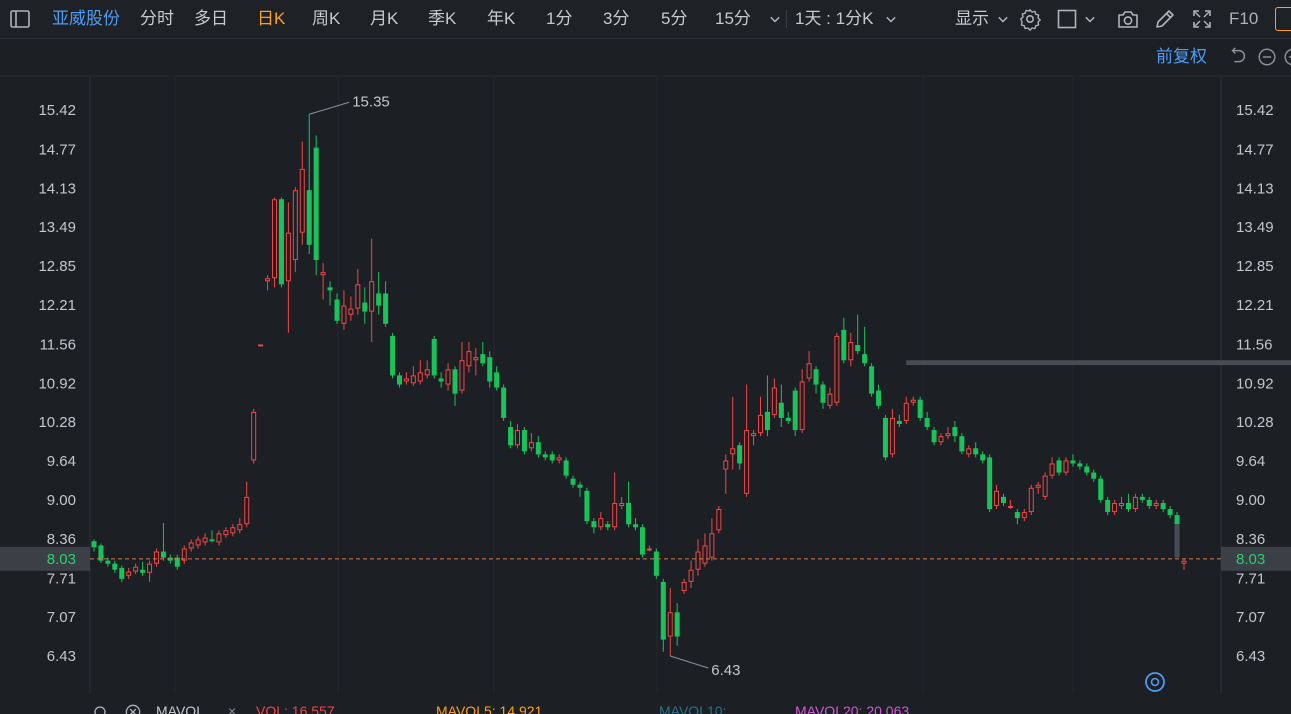  I want to click on y-tick-label-right: 7.07, so click(1250, 617).